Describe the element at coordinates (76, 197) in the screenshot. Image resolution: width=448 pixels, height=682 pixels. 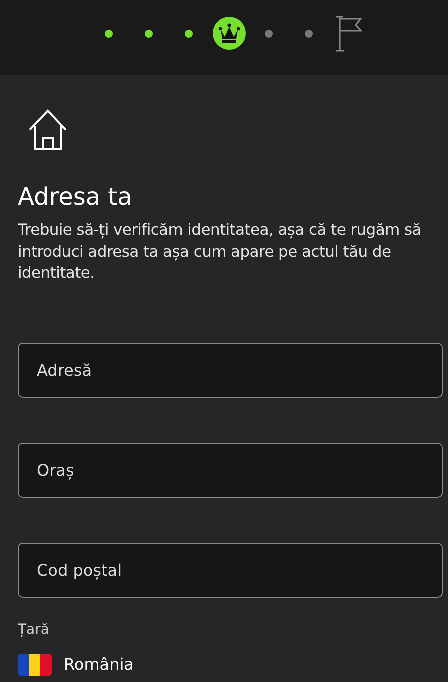
I see `page-title: Adresa ta` at that location.